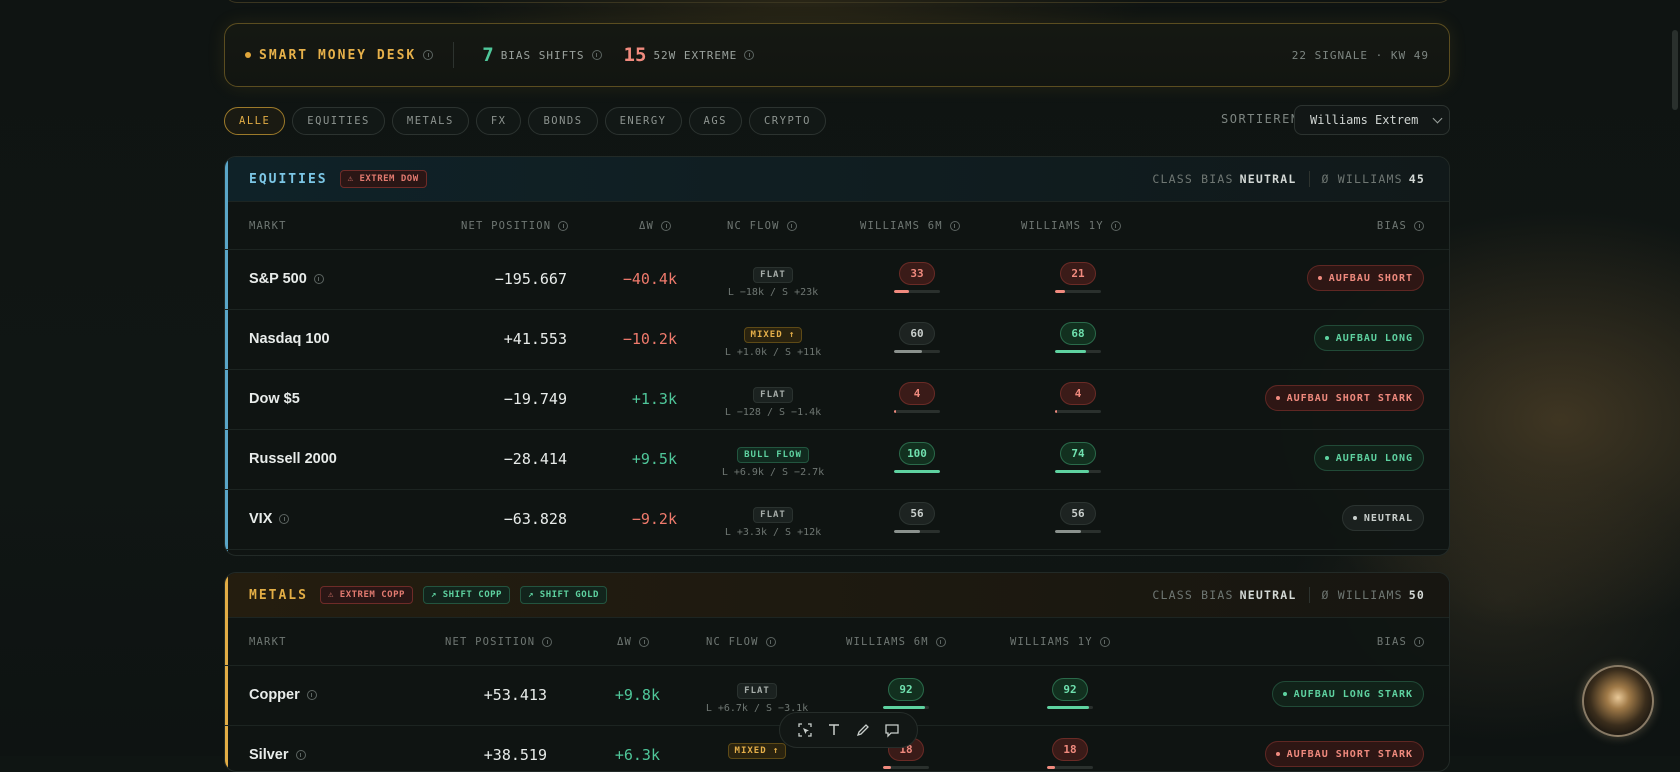 The width and height of the screenshot is (1680, 772). I want to click on market-name-text: Russell 2000, so click(293, 459).